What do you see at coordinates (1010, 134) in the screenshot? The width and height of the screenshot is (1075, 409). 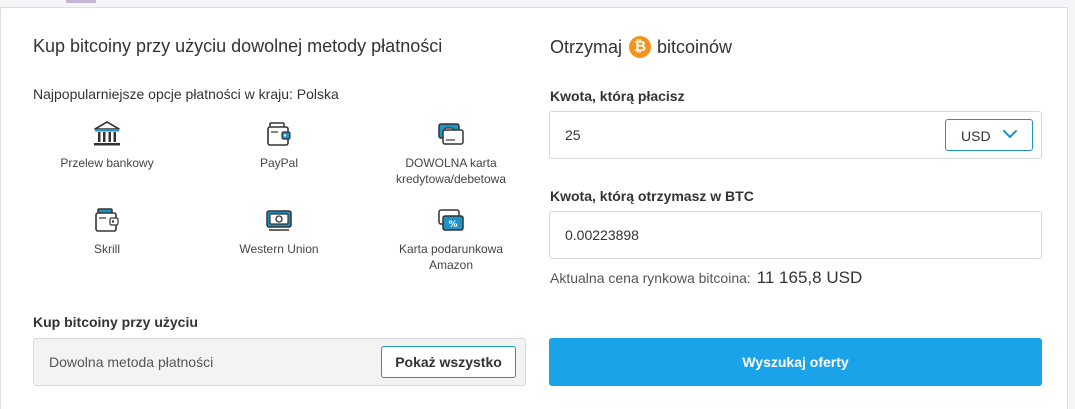 I see `chevron-down-icon` at bounding box center [1010, 134].